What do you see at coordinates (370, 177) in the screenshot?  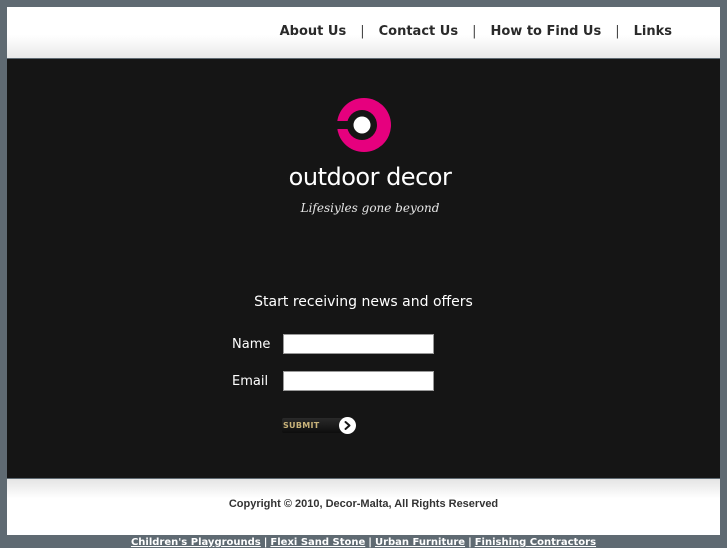 I see `logo-wordmark: outdoor decor` at bounding box center [370, 177].